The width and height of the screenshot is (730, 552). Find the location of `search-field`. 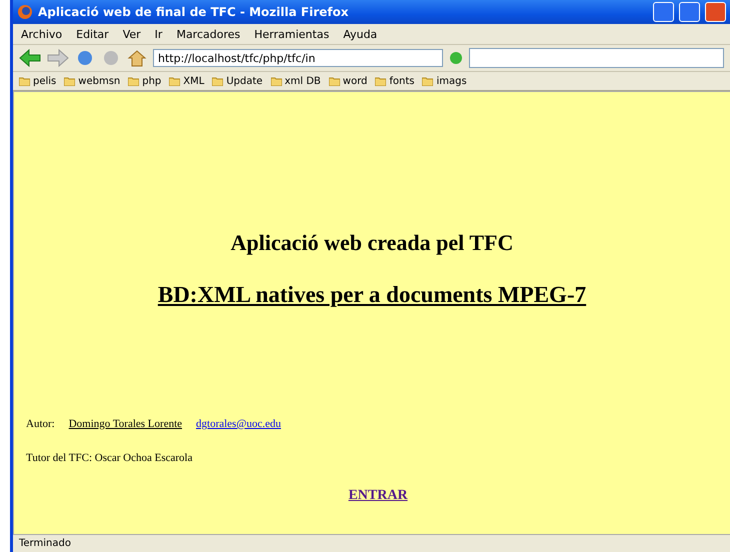

search-field is located at coordinates (596, 58).